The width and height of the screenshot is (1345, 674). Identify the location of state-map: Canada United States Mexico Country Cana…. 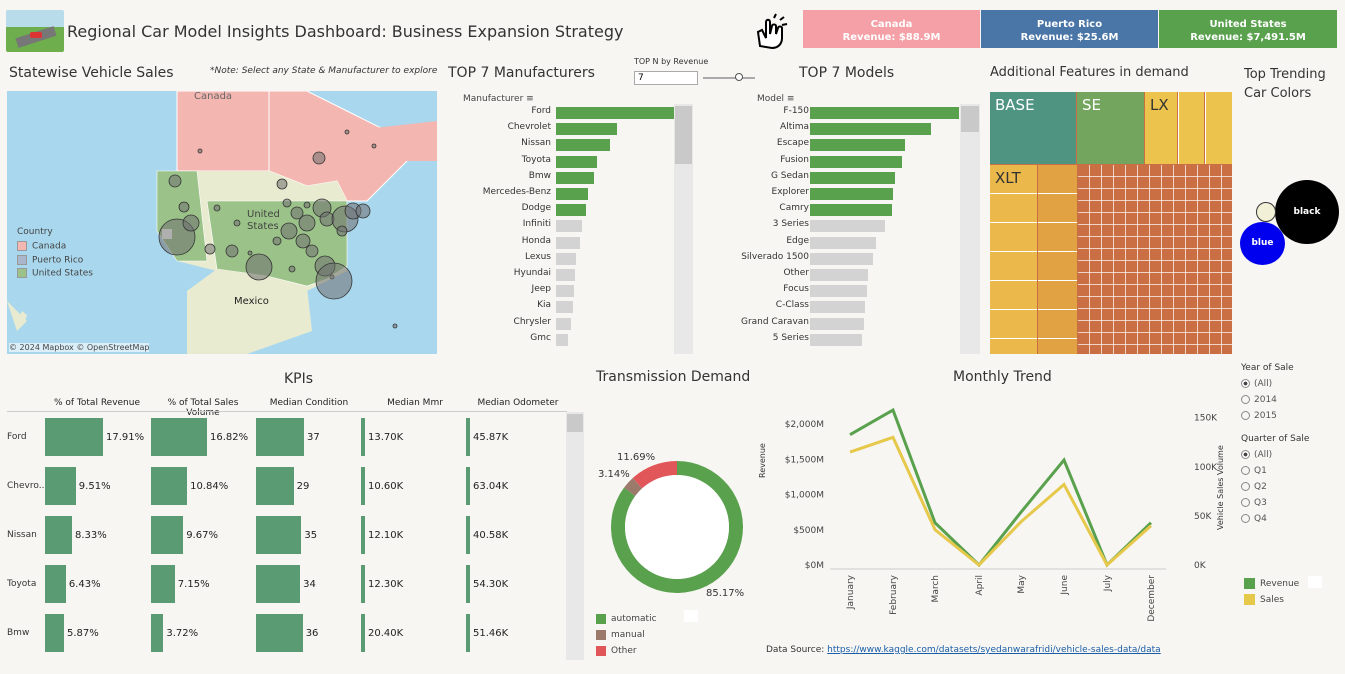
(222, 222).